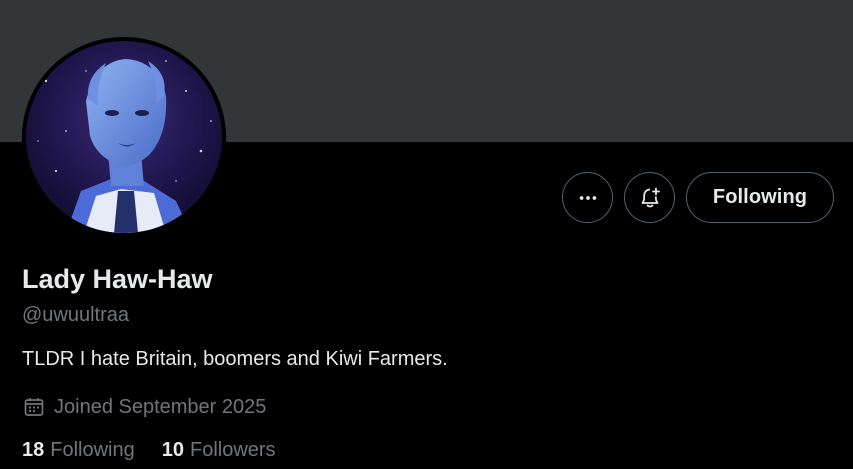  I want to click on more-options-button, so click(587, 197).